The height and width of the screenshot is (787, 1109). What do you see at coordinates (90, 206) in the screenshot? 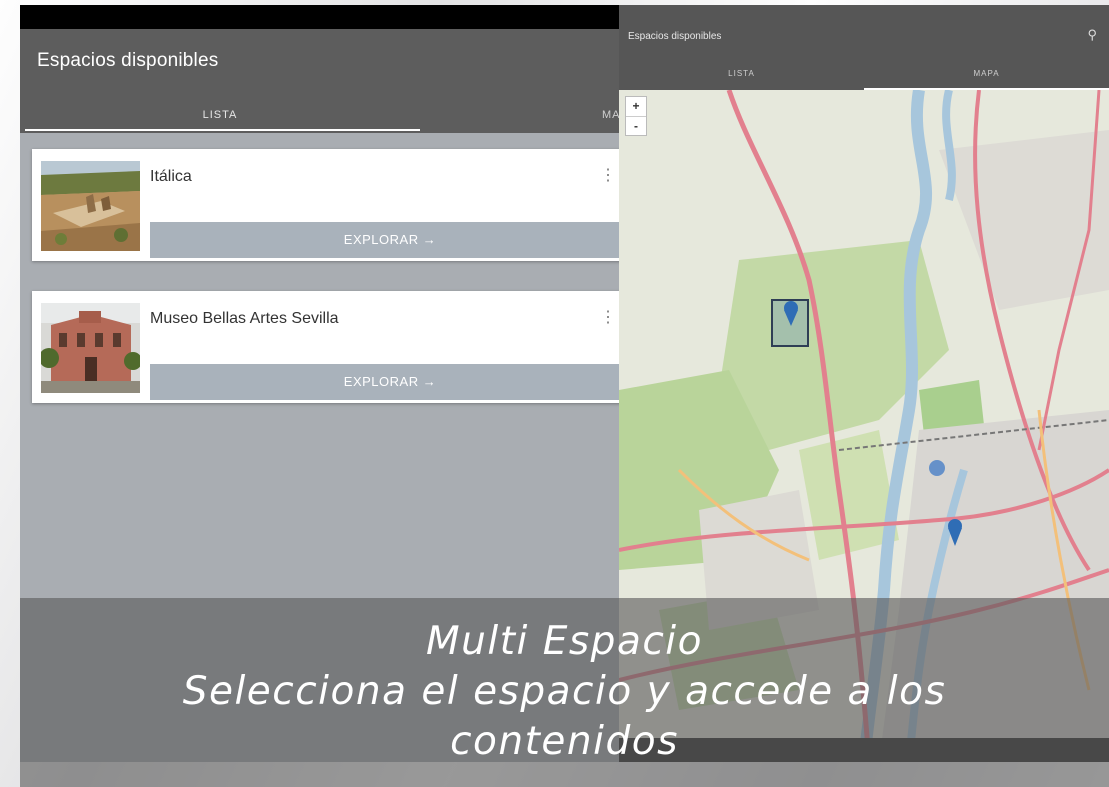
I see `italica-thumbnail` at bounding box center [90, 206].